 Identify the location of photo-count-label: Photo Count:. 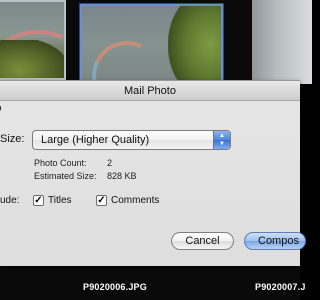
(60, 163).